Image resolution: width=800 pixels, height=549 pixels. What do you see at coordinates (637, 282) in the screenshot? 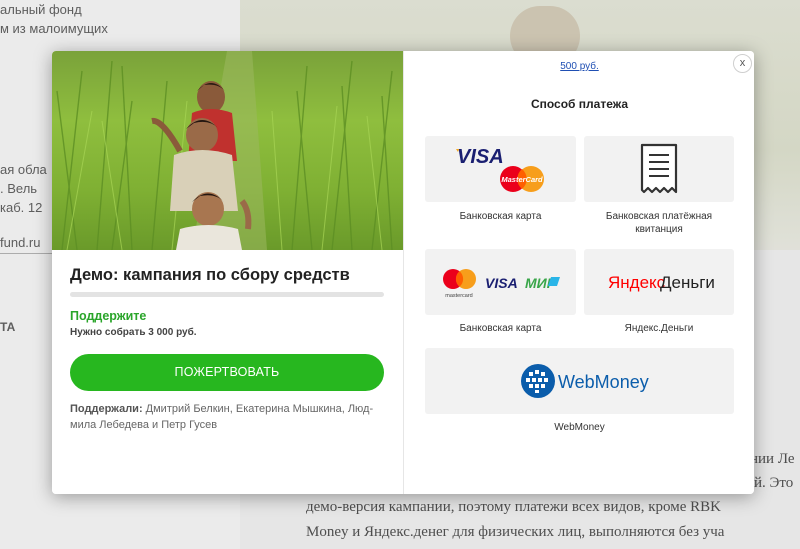
I see `yandex-text: Яндекс` at bounding box center [637, 282].